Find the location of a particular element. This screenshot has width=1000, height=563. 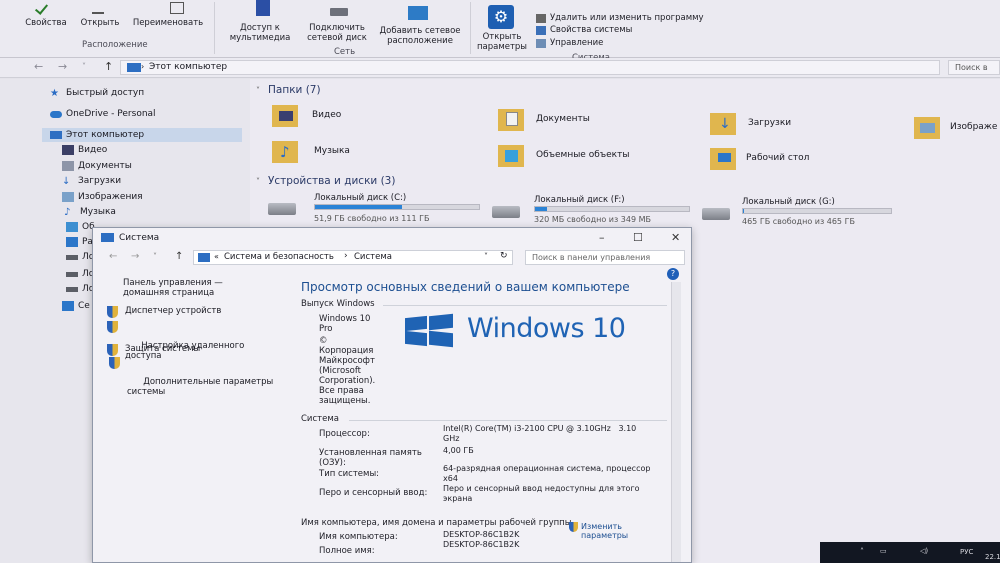

rename-button: Переименовать is located at coordinates (168, 23).